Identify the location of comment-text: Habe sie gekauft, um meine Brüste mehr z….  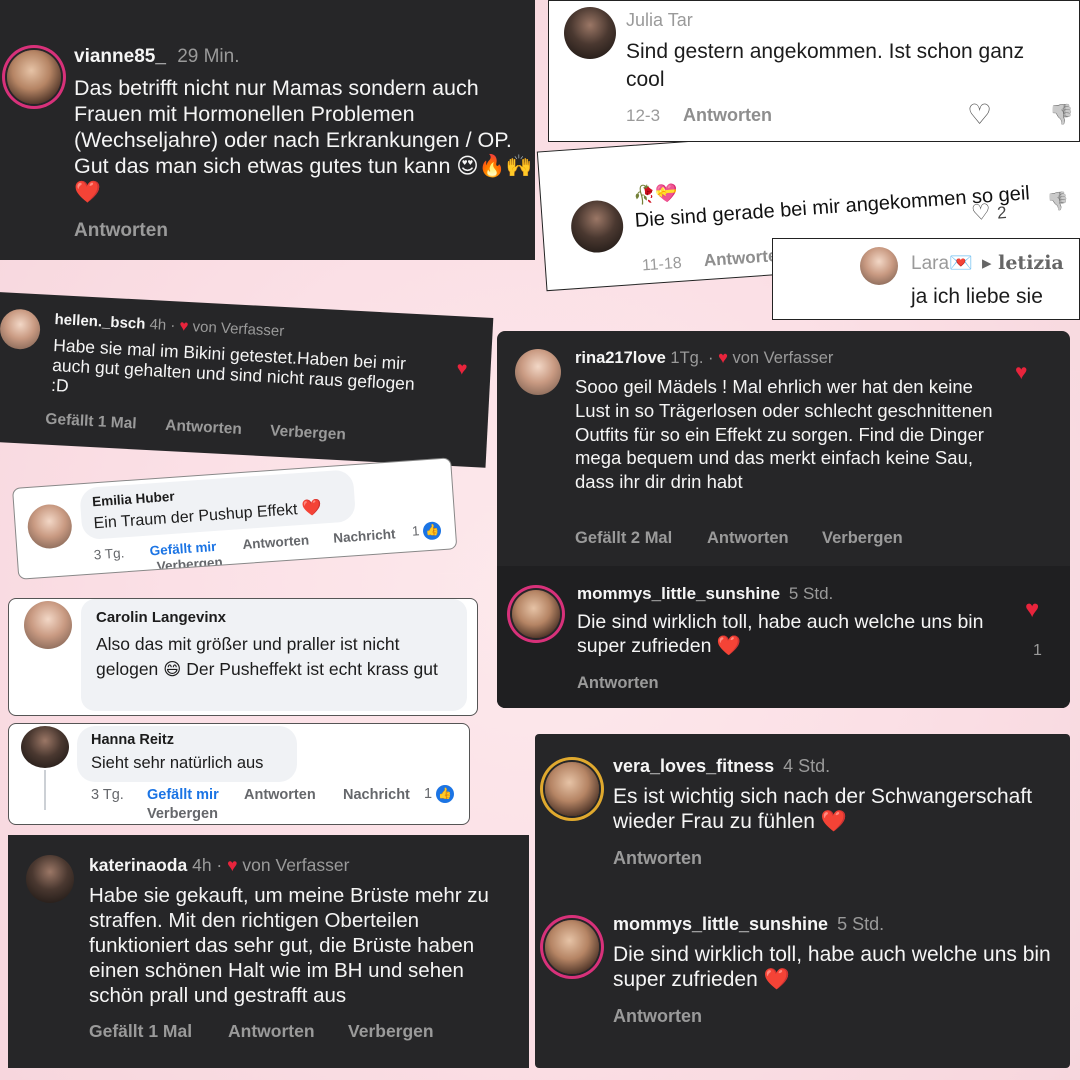
(289, 945).